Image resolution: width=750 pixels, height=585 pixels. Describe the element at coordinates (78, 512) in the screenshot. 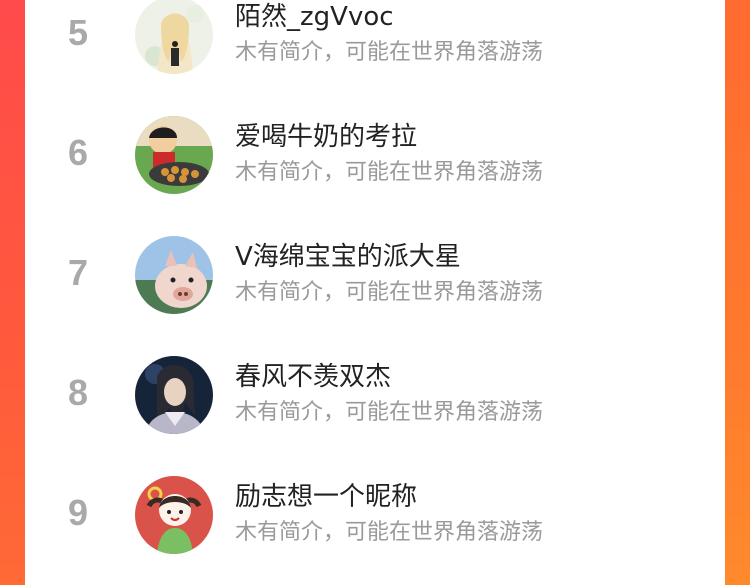

I see `rank-number: 9` at that location.